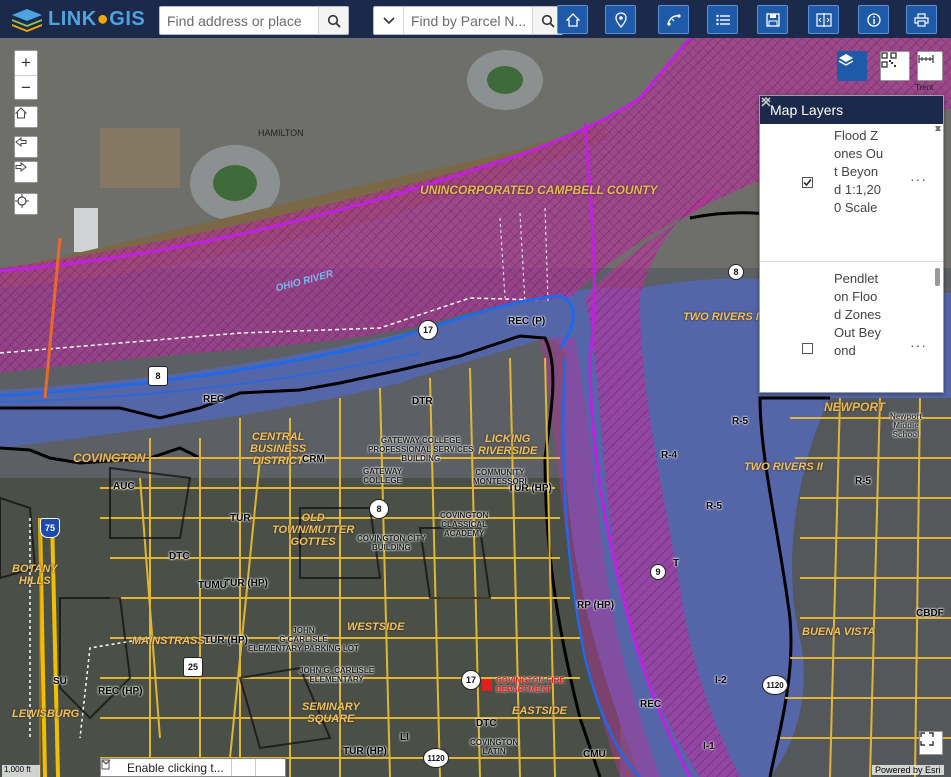 This screenshot has width=951, height=777. I want to click on route-shield: 25, so click(193, 667).